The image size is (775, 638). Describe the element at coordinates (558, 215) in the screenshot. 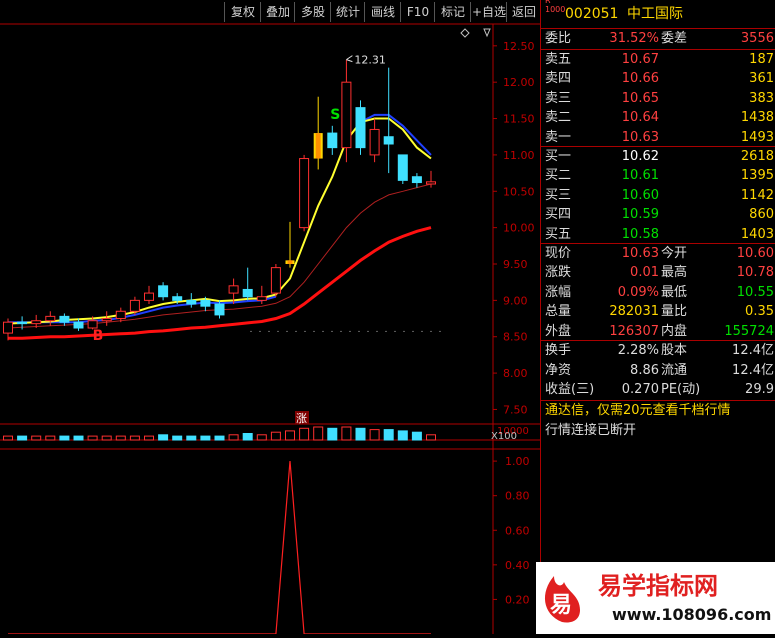

I see `buy-level-label: 买四` at that location.